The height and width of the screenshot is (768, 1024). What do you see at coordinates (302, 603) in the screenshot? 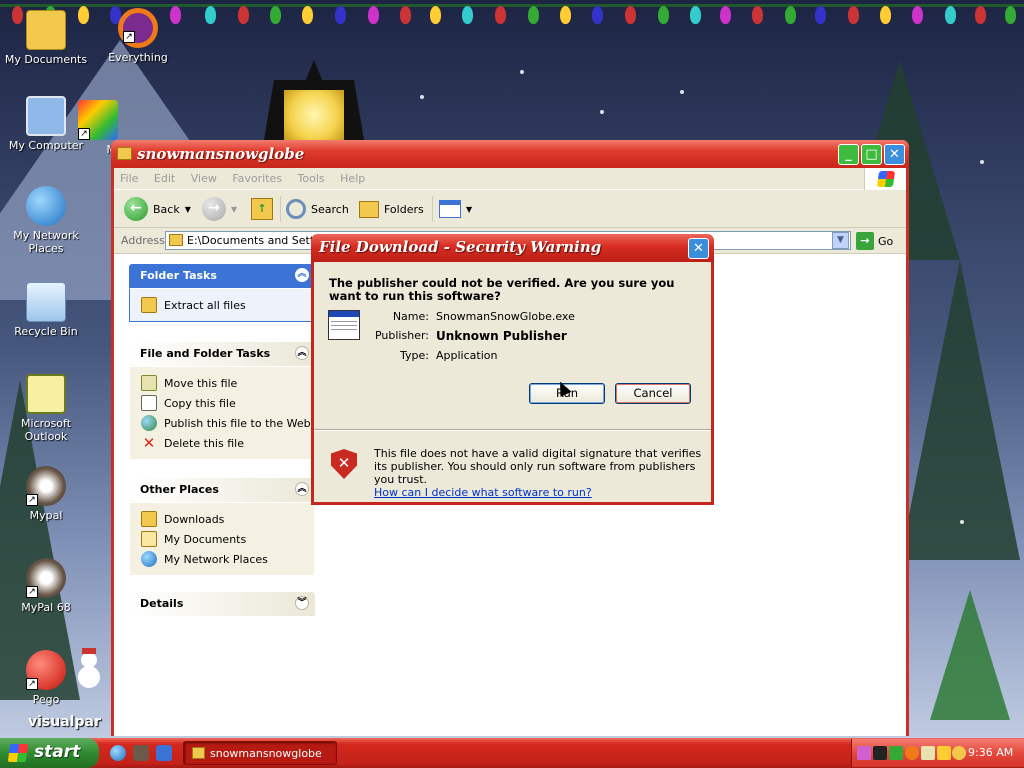
I see `expand-icon: ︾` at bounding box center [302, 603].